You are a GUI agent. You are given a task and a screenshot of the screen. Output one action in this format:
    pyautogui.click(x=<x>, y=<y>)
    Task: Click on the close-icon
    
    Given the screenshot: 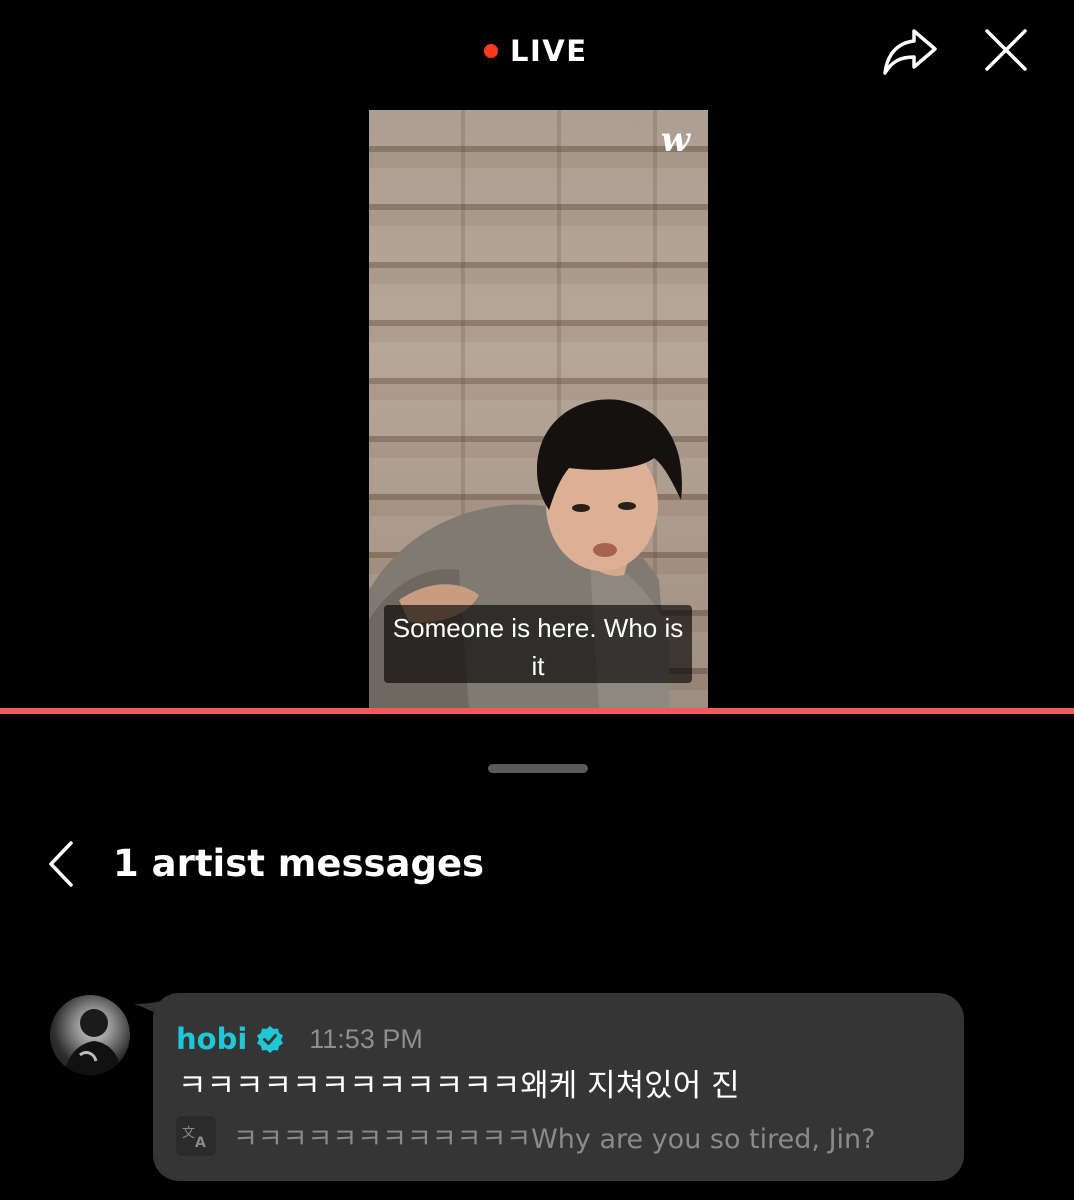 What is the action you would take?
    pyautogui.click(x=1006, y=50)
    